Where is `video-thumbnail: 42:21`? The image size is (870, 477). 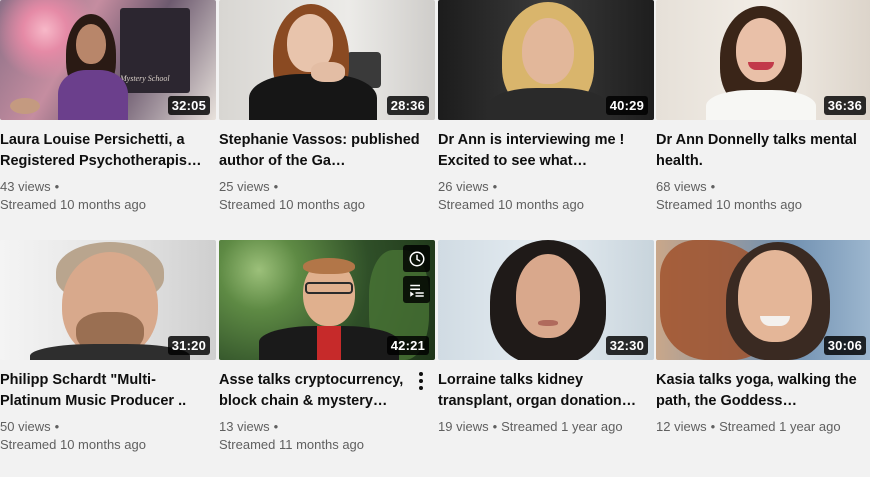
video-thumbnail: 42:21 is located at coordinates (327, 300).